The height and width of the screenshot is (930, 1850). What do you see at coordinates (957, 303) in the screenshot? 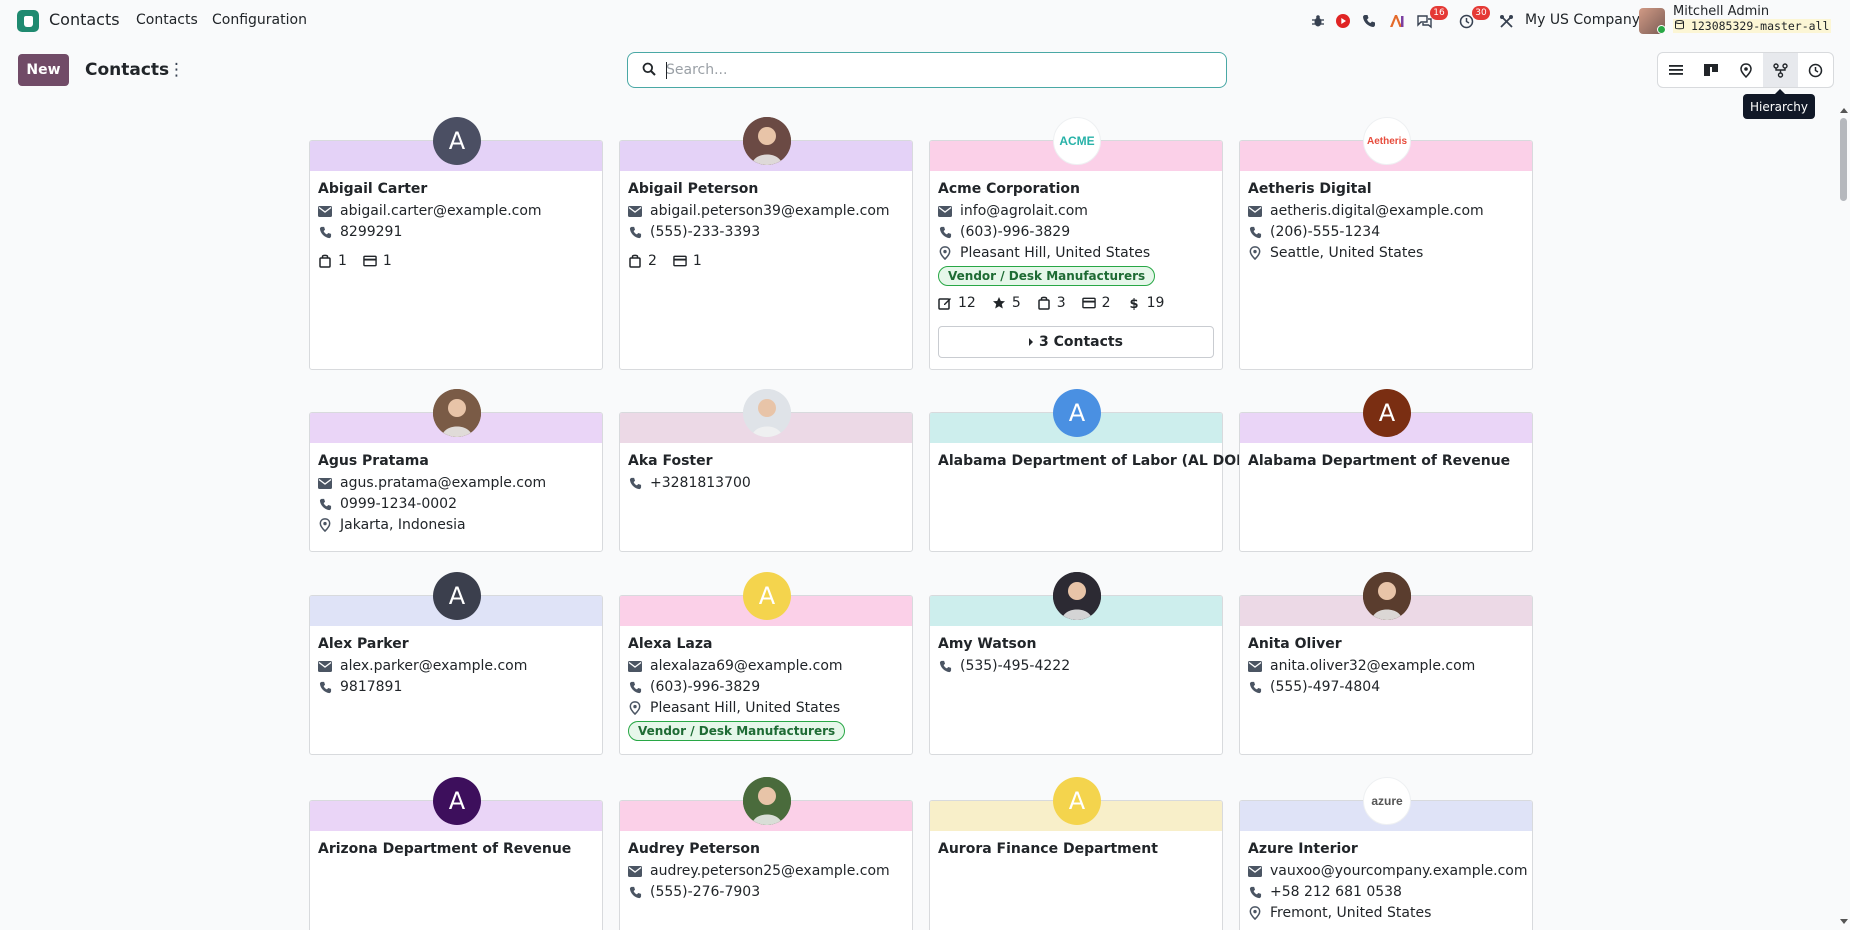
I see `stat-edit: 12` at bounding box center [957, 303].